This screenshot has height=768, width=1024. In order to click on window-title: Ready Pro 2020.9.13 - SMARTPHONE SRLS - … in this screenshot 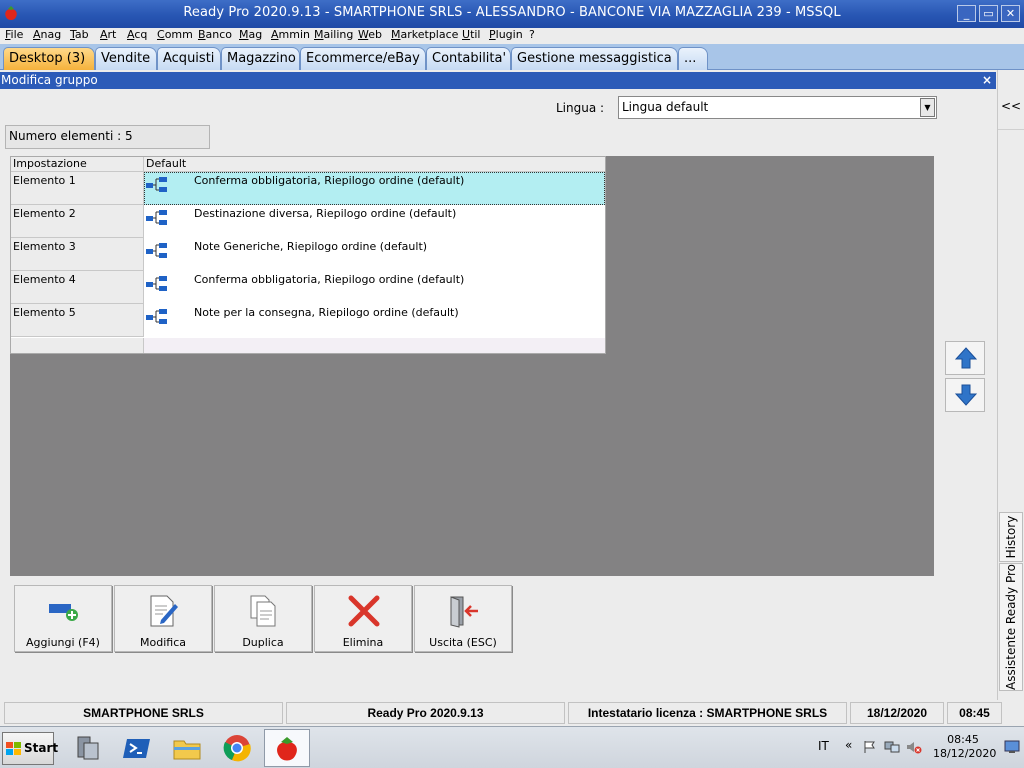, I will do `click(512, 12)`.